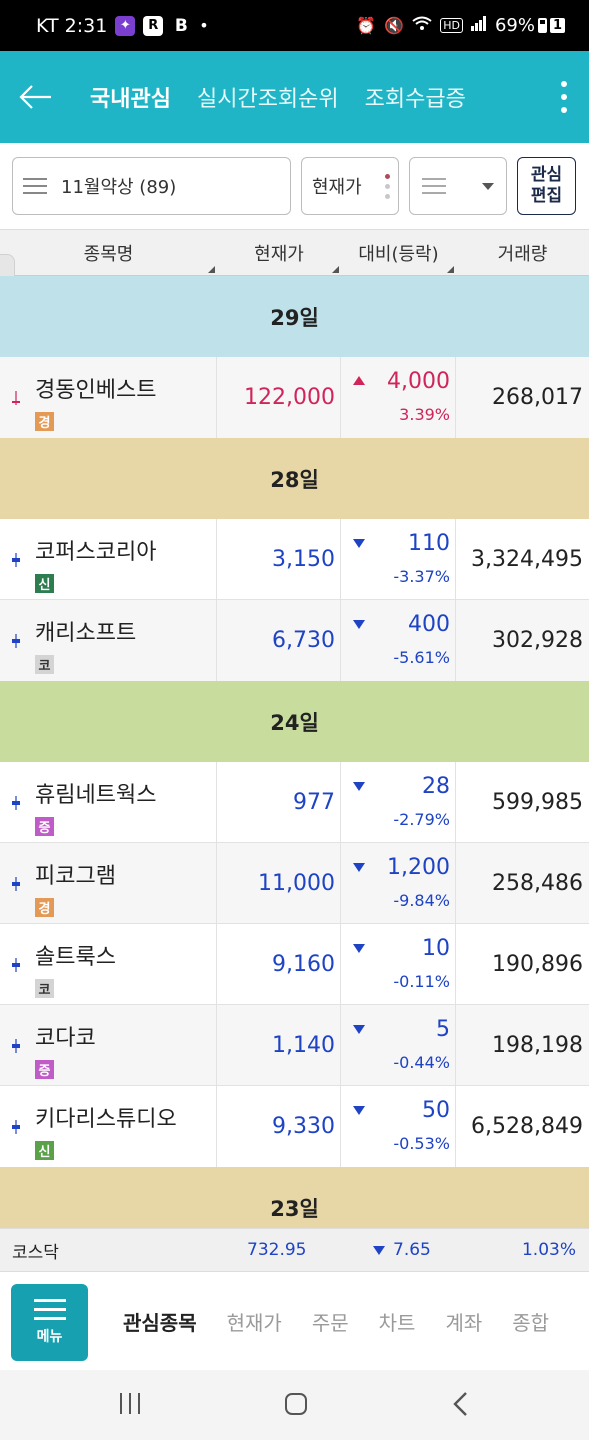 The width and height of the screenshot is (589, 1440). What do you see at coordinates (75, 957) in the screenshot?
I see `stock-name: 솔트룩스` at bounding box center [75, 957].